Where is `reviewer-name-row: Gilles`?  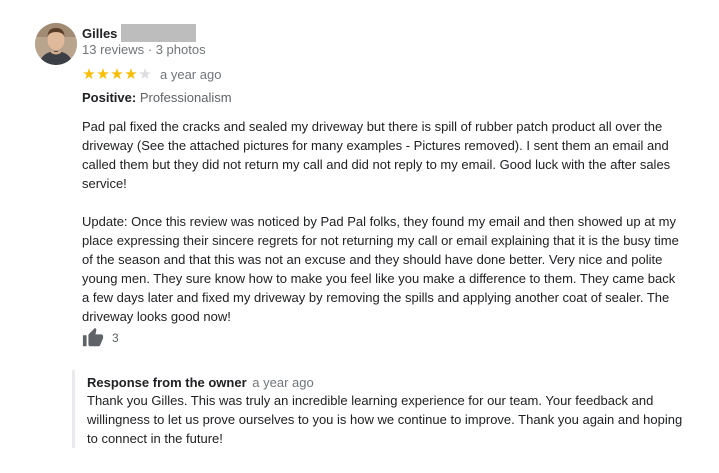
reviewer-name-row: Gilles is located at coordinates (139, 33).